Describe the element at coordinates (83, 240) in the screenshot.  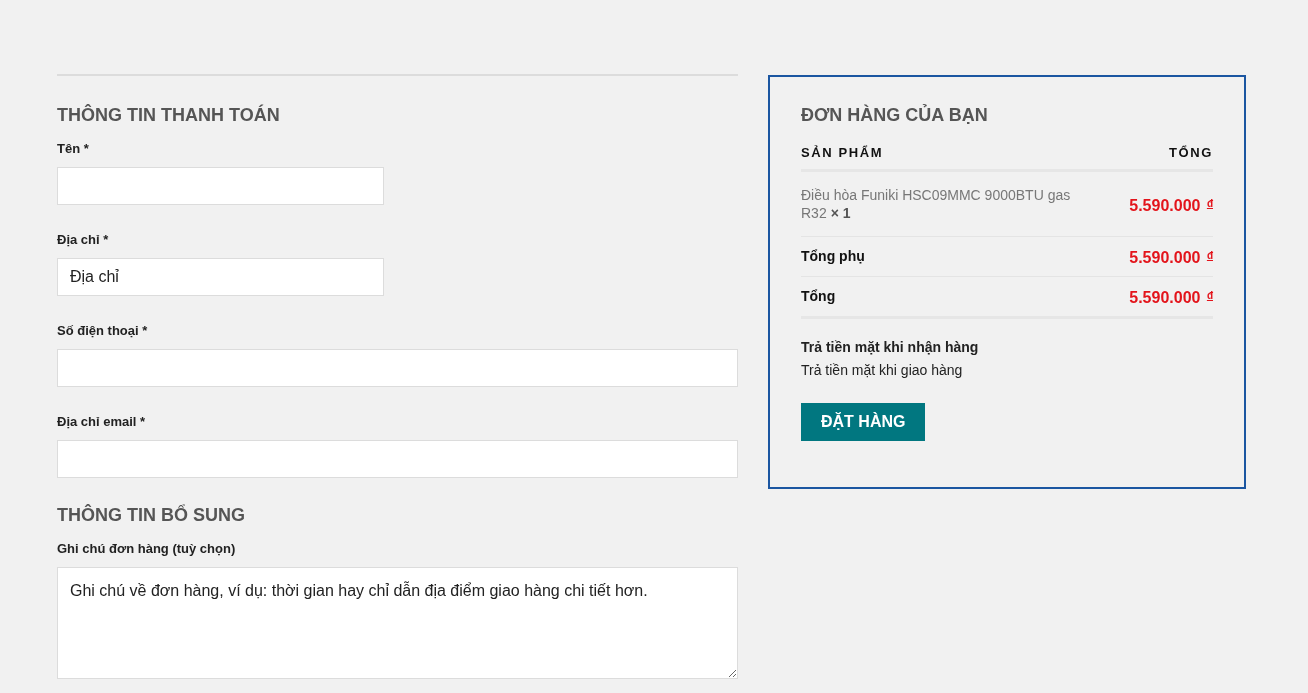
I see `field-label: Địa chỉ *` at that location.